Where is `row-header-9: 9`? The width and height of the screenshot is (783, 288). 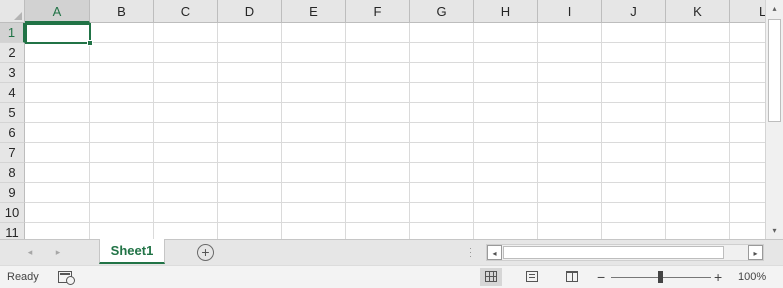 row-header-9: 9 is located at coordinates (12, 193).